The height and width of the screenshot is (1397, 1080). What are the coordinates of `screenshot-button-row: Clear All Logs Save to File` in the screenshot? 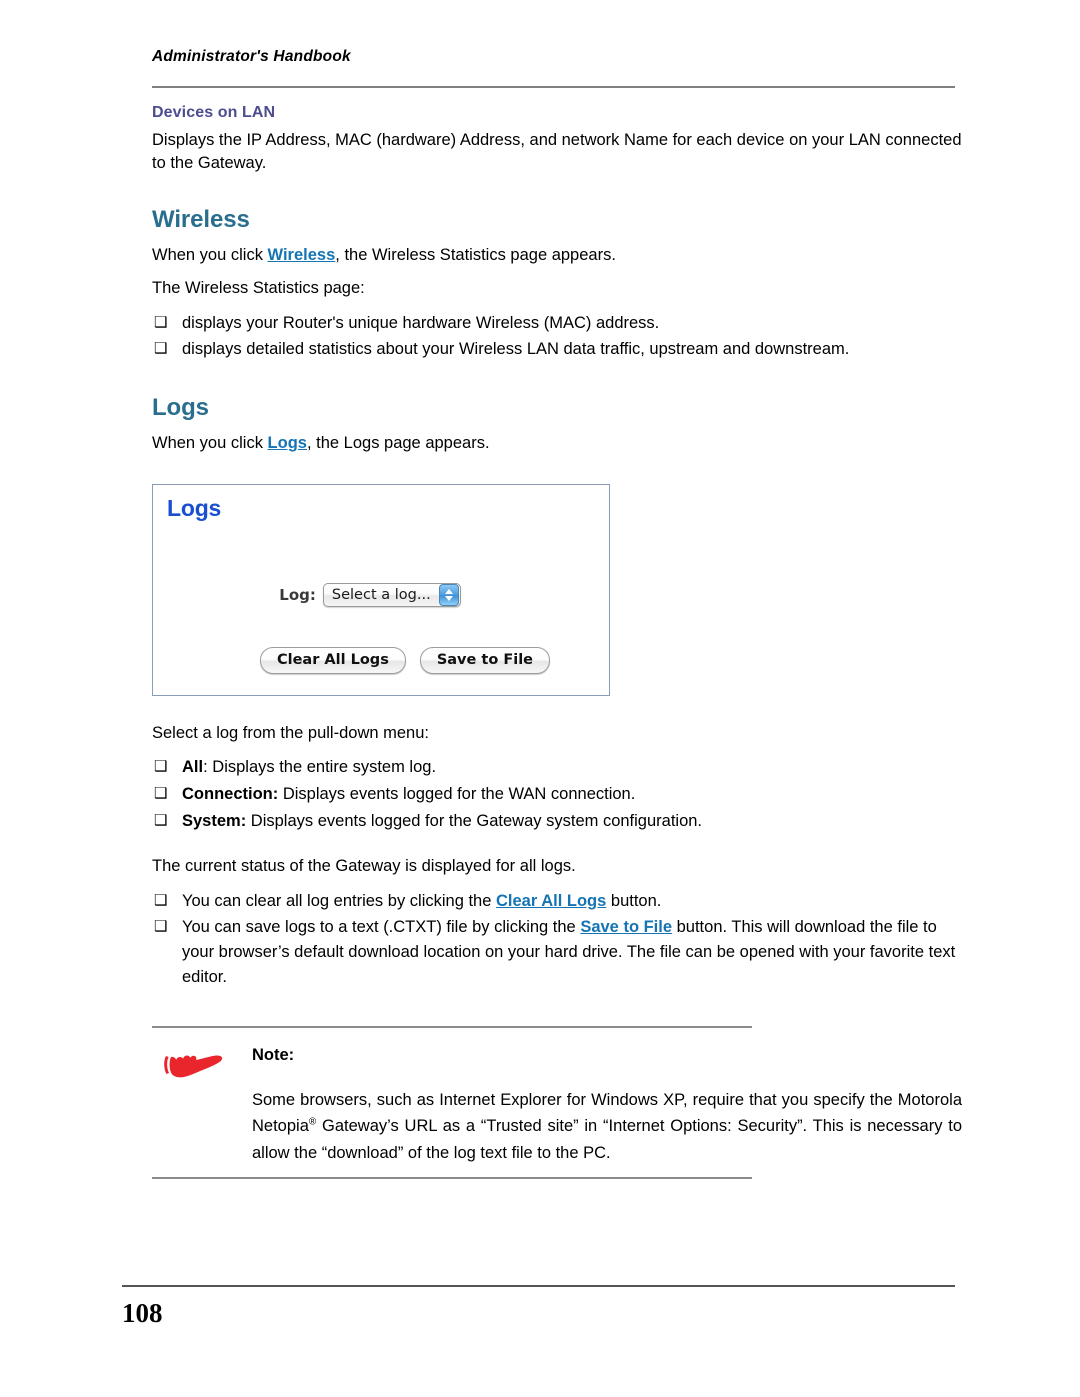 It's located at (381, 660).